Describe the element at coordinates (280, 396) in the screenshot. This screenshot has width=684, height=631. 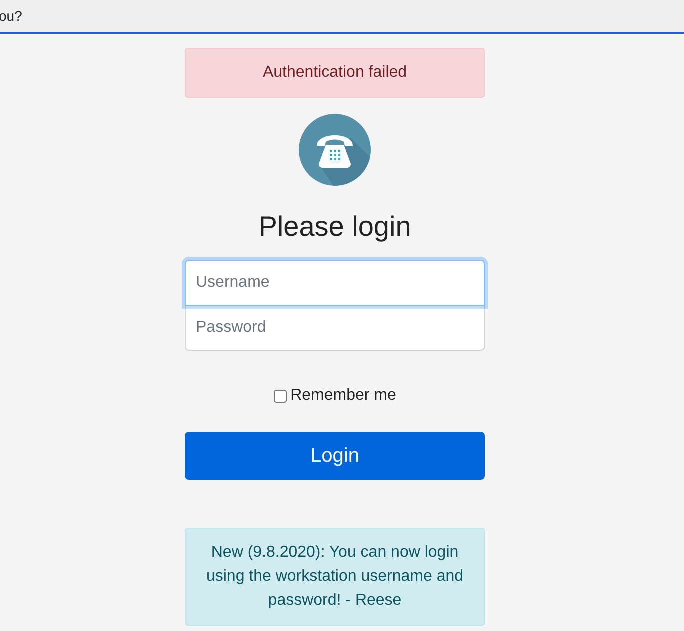
I see `checkbox` at that location.